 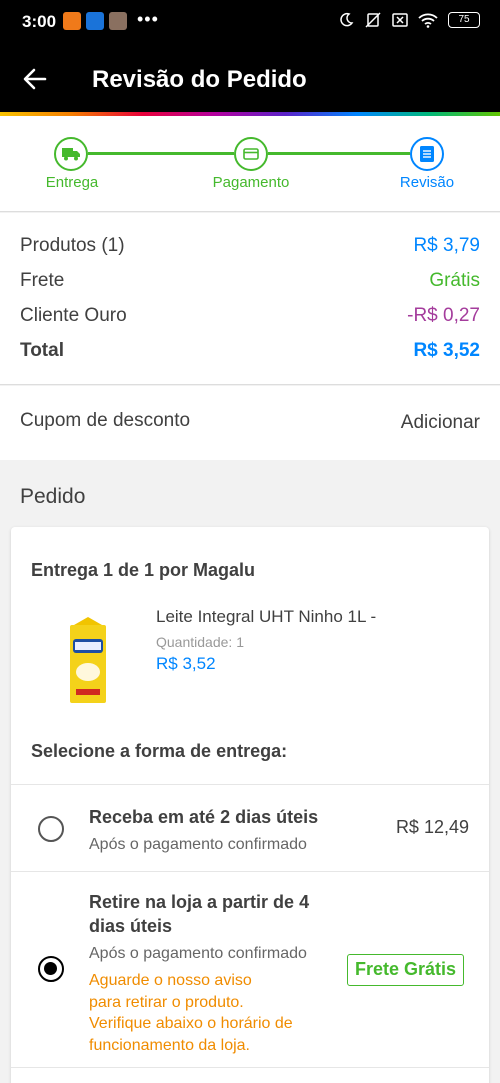 I want to click on quantity-value: 1, so click(x=240, y=642).